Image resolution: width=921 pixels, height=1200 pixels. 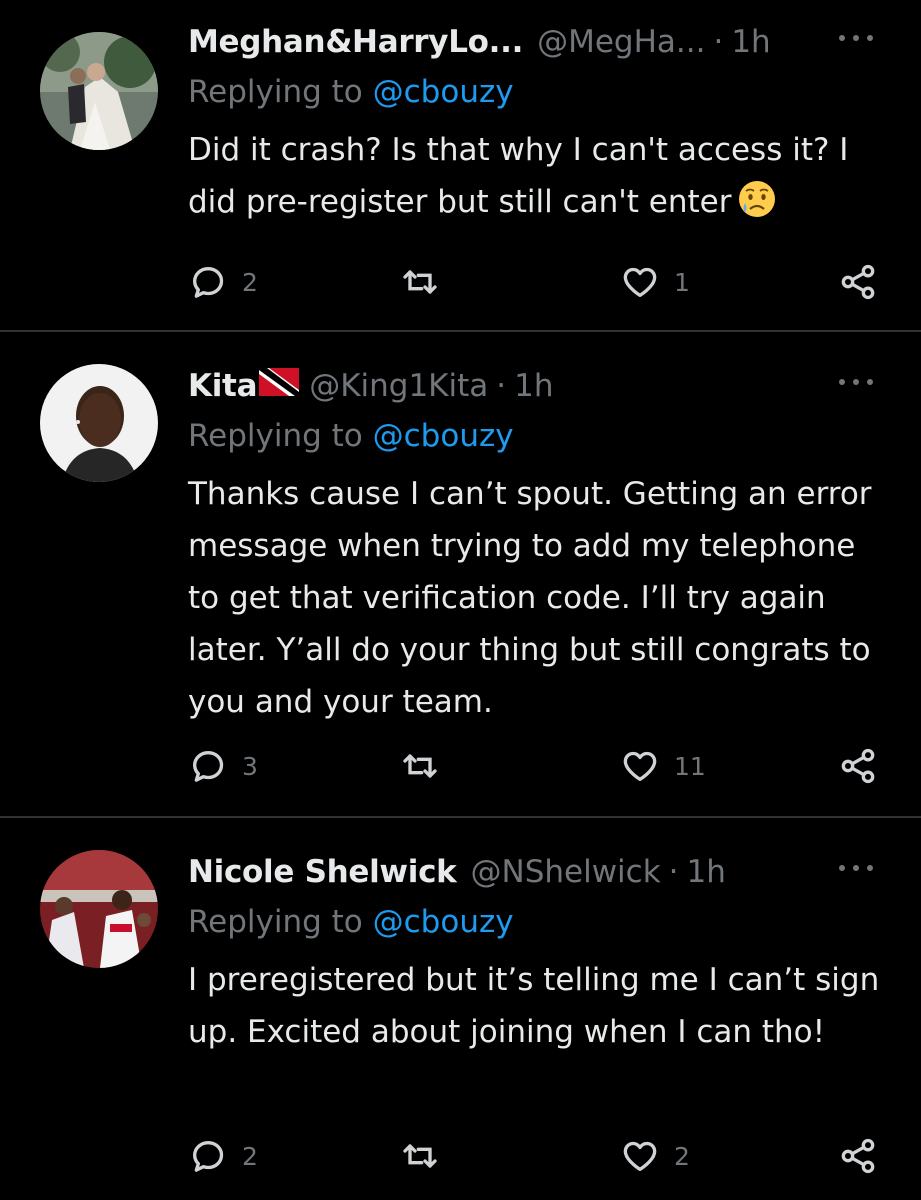 I want to click on trinidad-and-tobago-flag-icon, so click(x=279, y=386).